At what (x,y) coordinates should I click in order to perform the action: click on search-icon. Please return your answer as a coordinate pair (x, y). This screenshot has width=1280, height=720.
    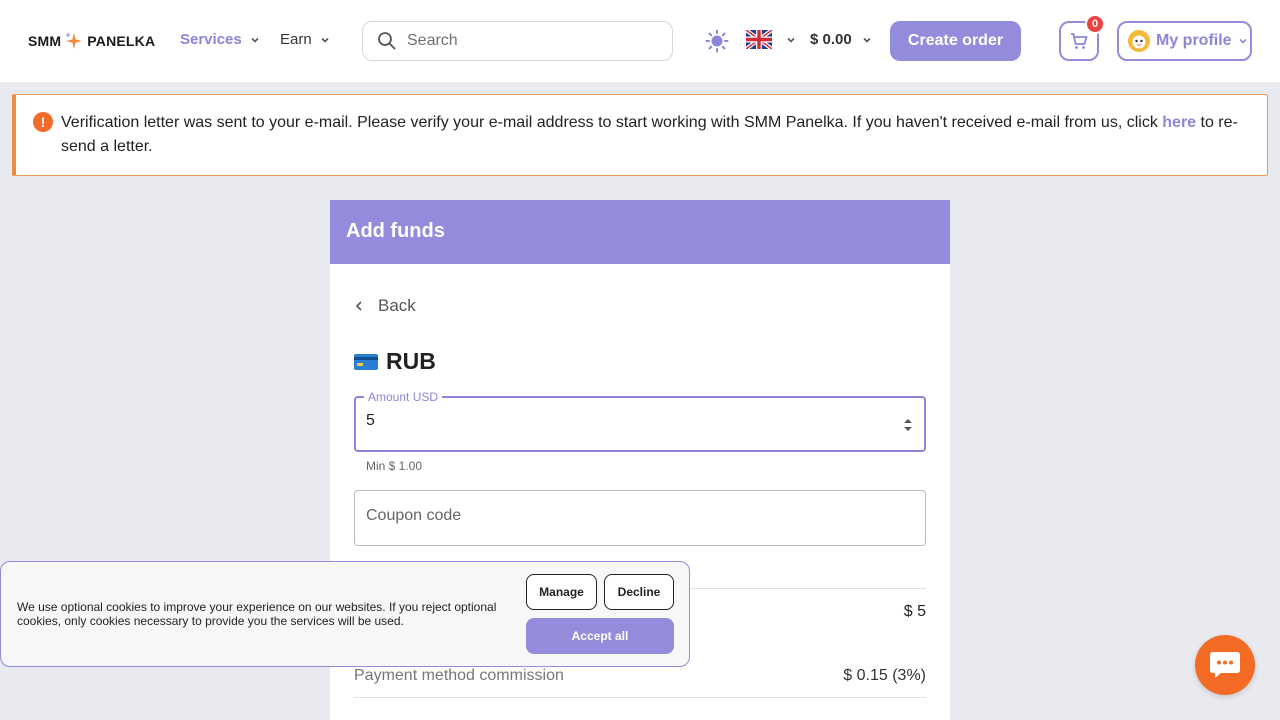
    Looking at the image, I should click on (387, 41).